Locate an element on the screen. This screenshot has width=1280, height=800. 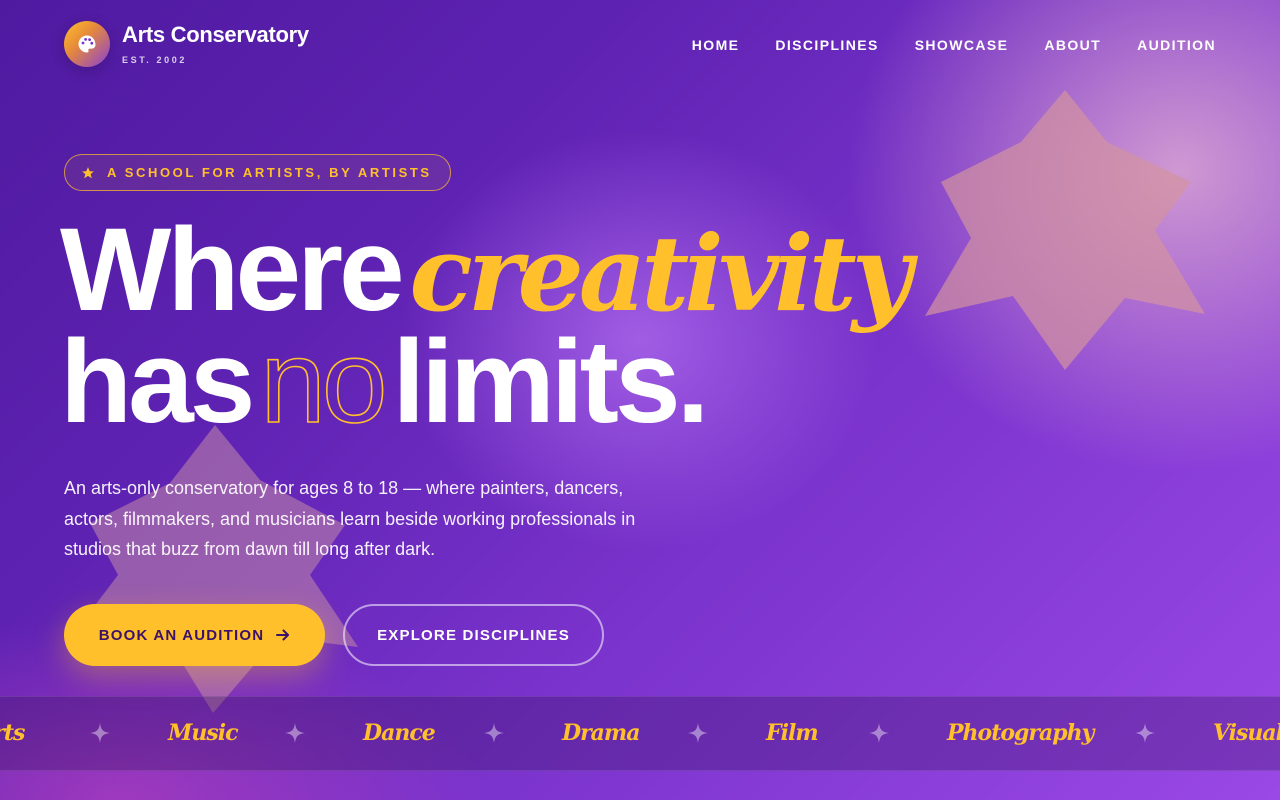
arrow-right-icon is located at coordinates (283, 635).